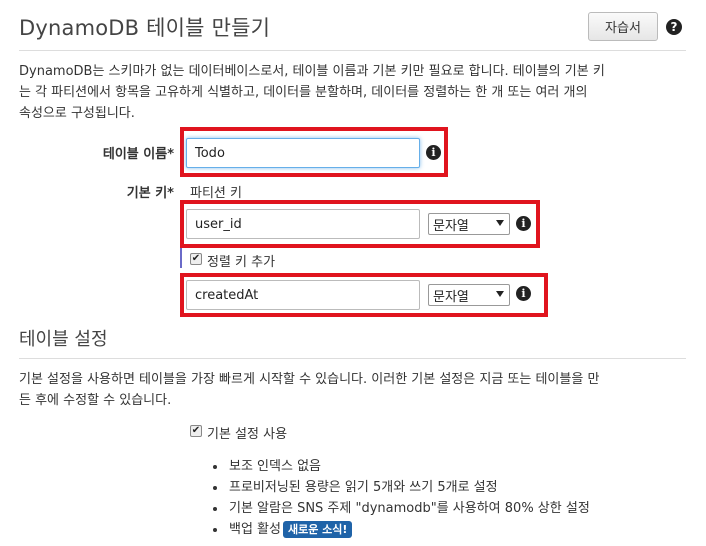 The height and width of the screenshot is (546, 706). I want to click on page-title: DynamoDB 테이블 만들기, so click(145, 28).